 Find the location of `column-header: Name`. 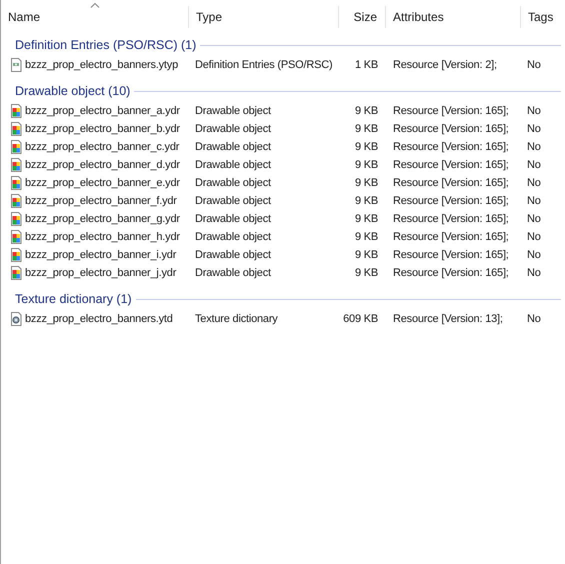

column-header: Name is located at coordinates (95, 17).